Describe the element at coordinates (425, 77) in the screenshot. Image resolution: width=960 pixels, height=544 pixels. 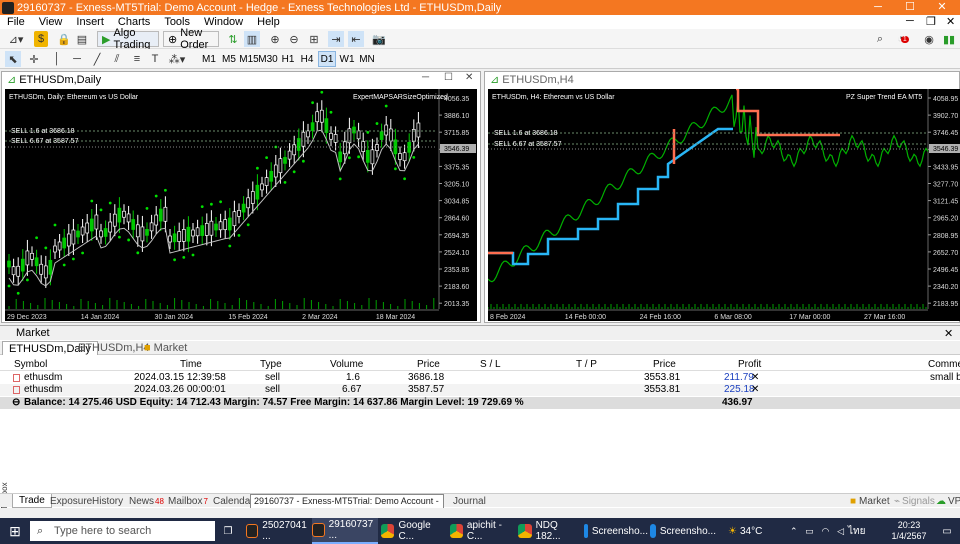
I see `chart-minimize-button: ─` at that location.